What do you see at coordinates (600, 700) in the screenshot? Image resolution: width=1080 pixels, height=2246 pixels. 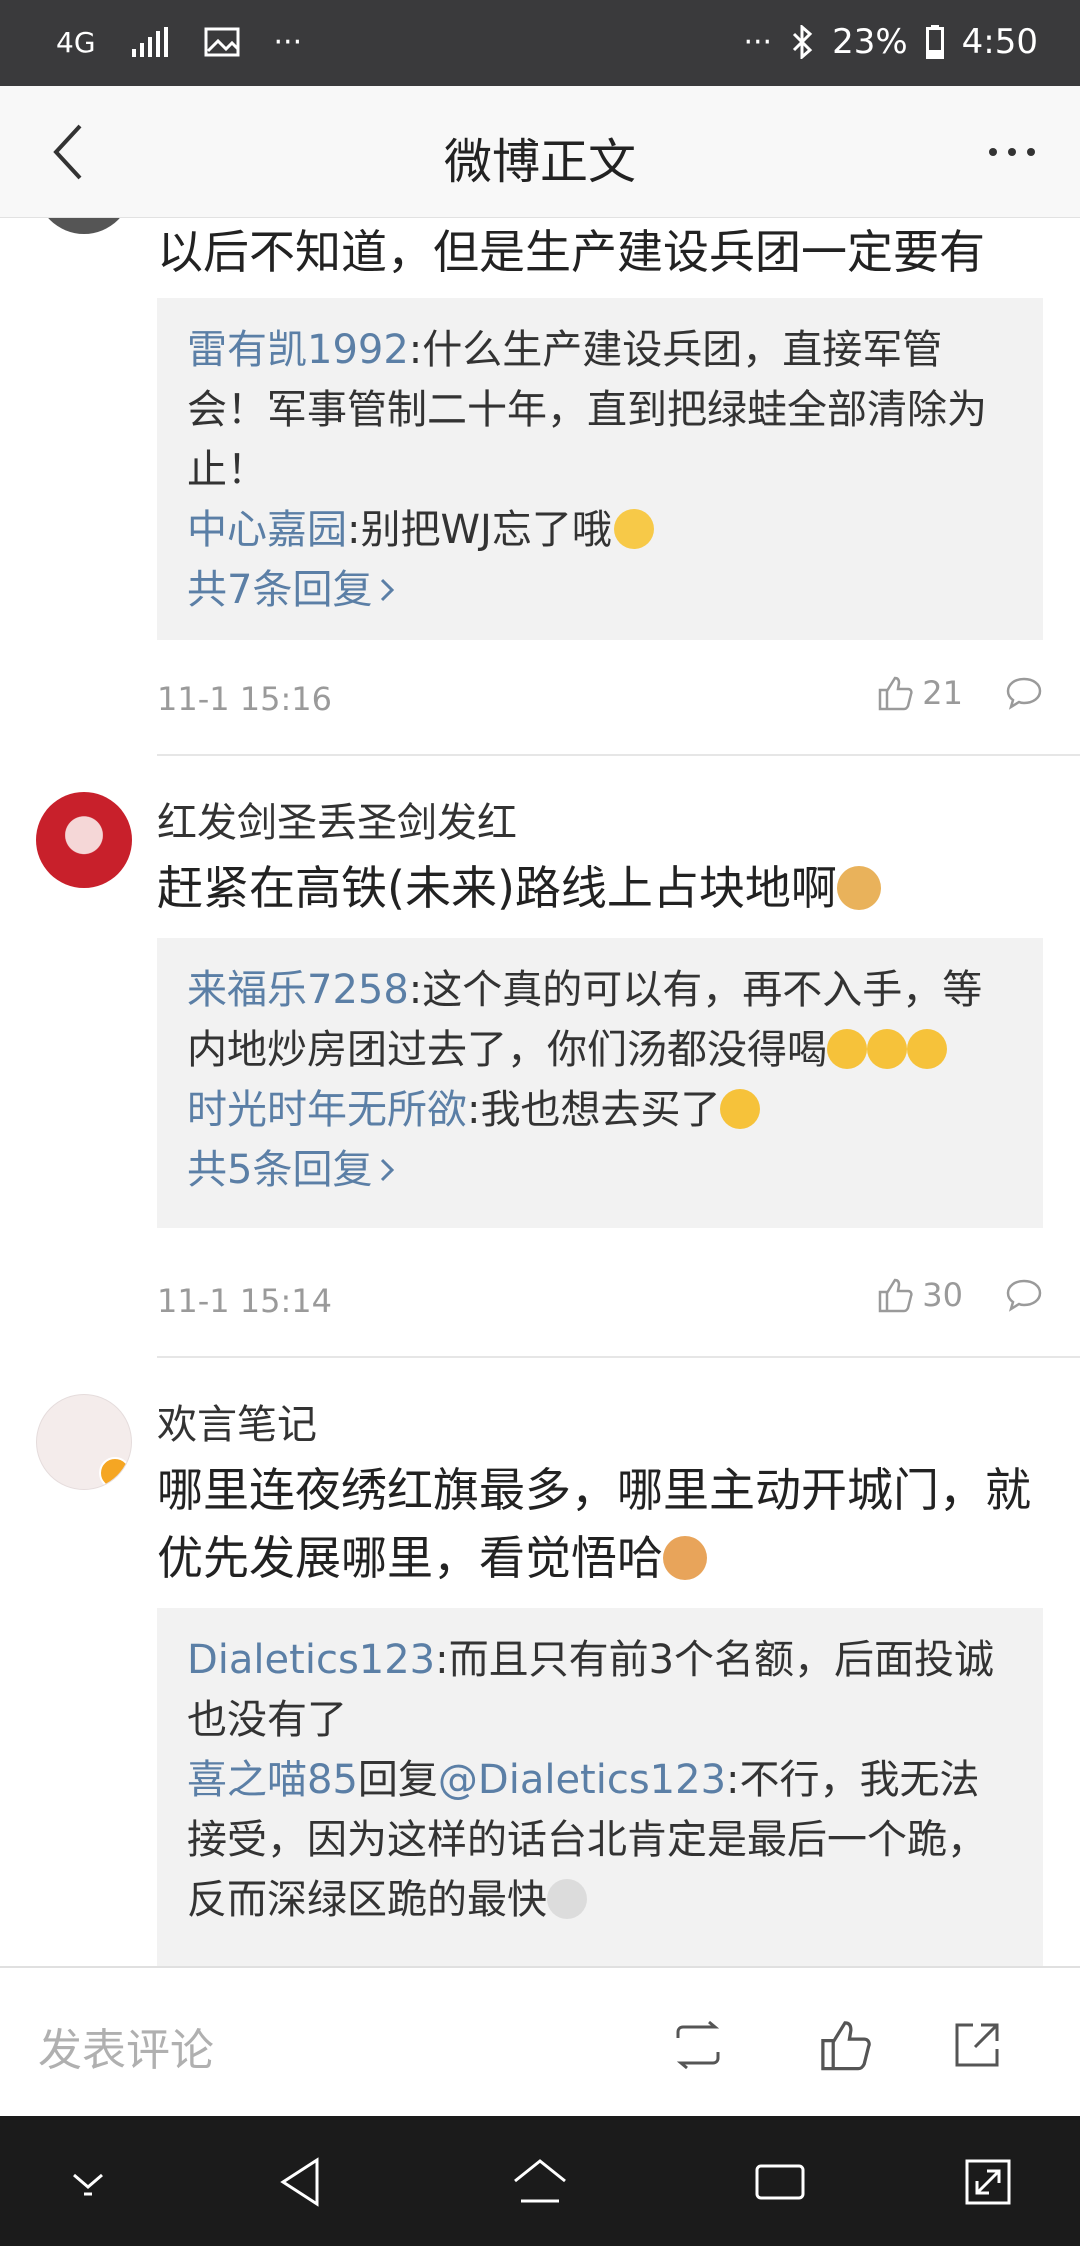 I see `comment-meta: 11-1 15:16 21` at bounding box center [600, 700].